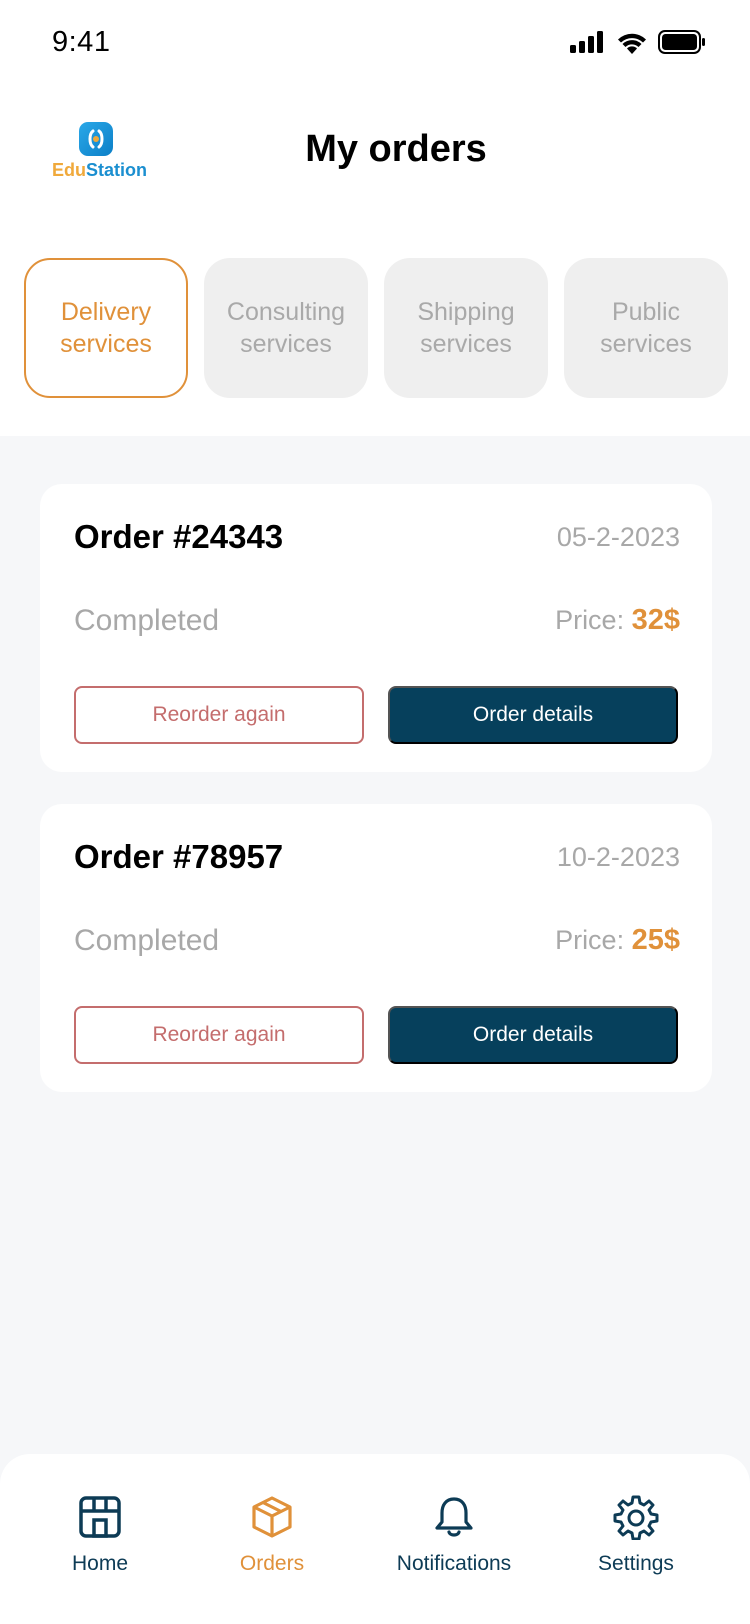 The image size is (750, 1624). I want to click on nav-label-settings: Settings, so click(636, 1563).